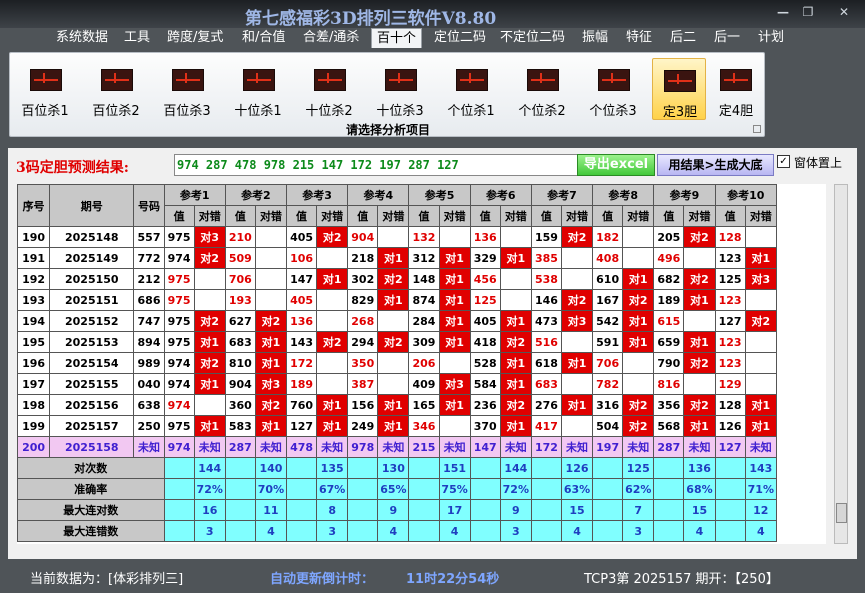  What do you see at coordinates (378, 195) in the screenshot?
I see `col-header-ref: 参考4` at bounding box center [378, 195].